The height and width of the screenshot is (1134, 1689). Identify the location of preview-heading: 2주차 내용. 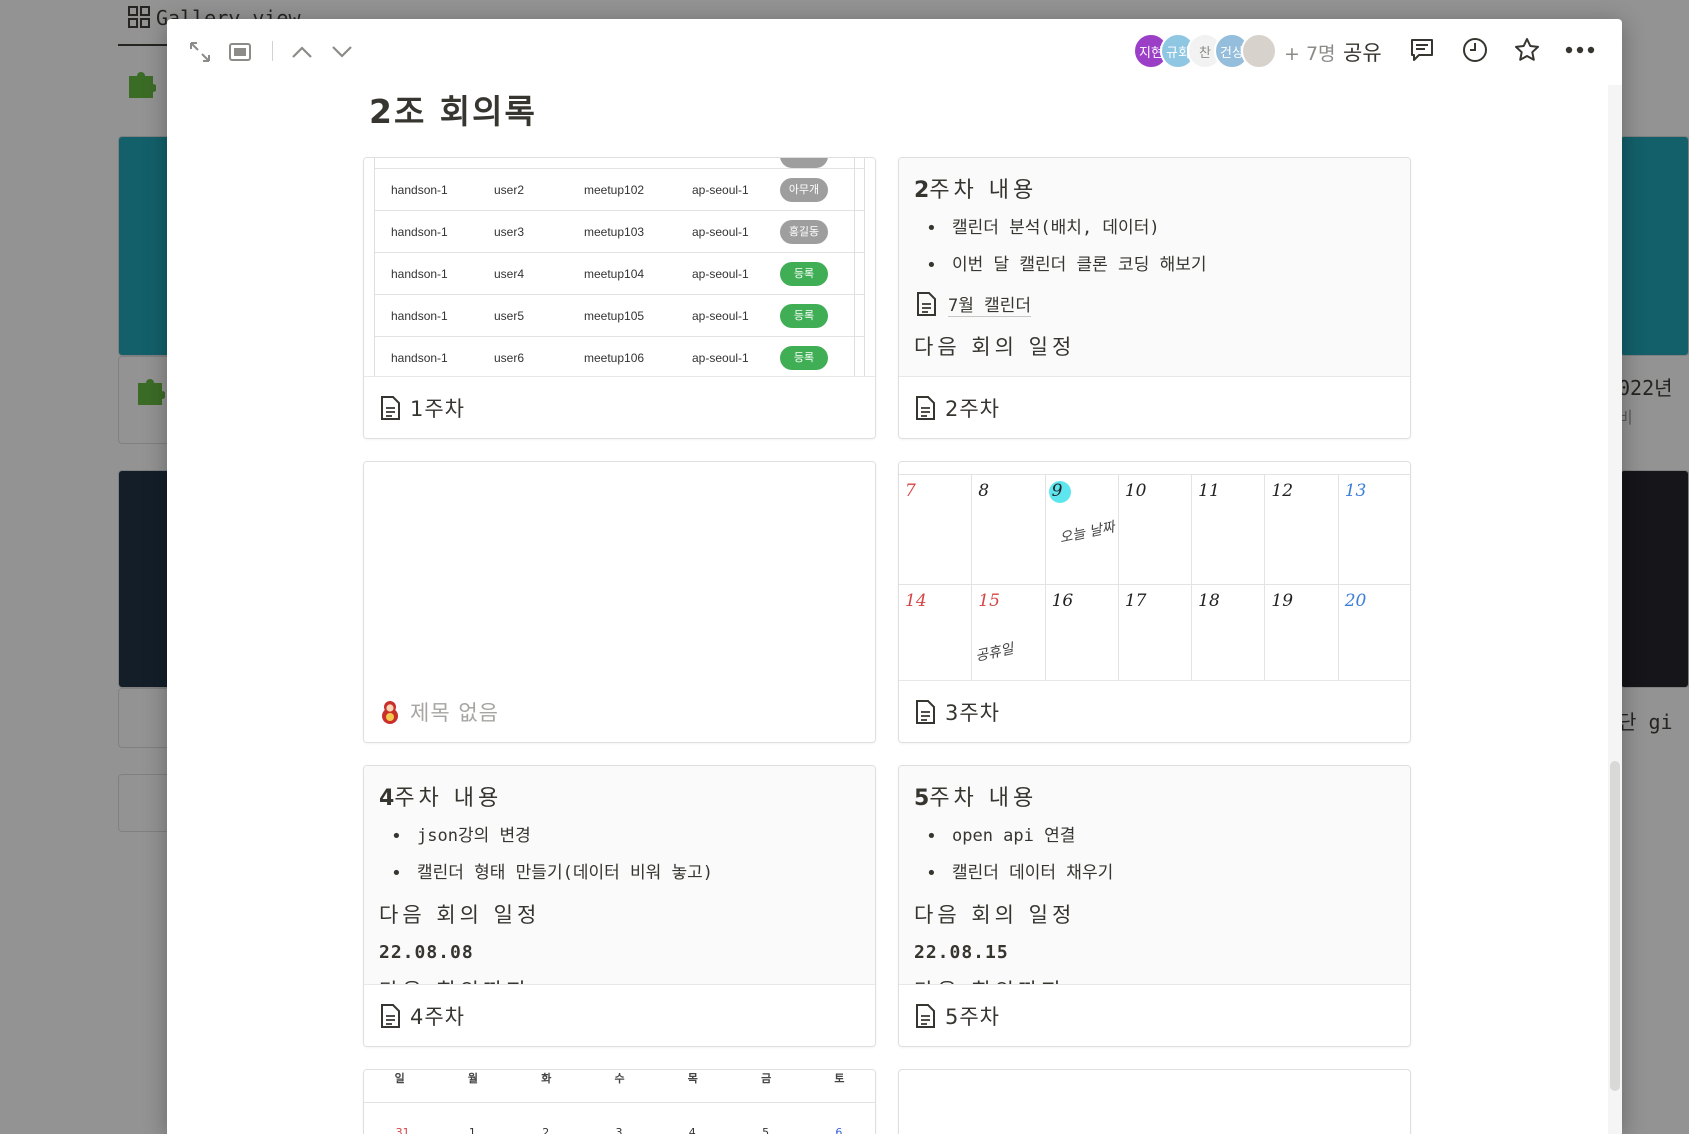
(976, 190).